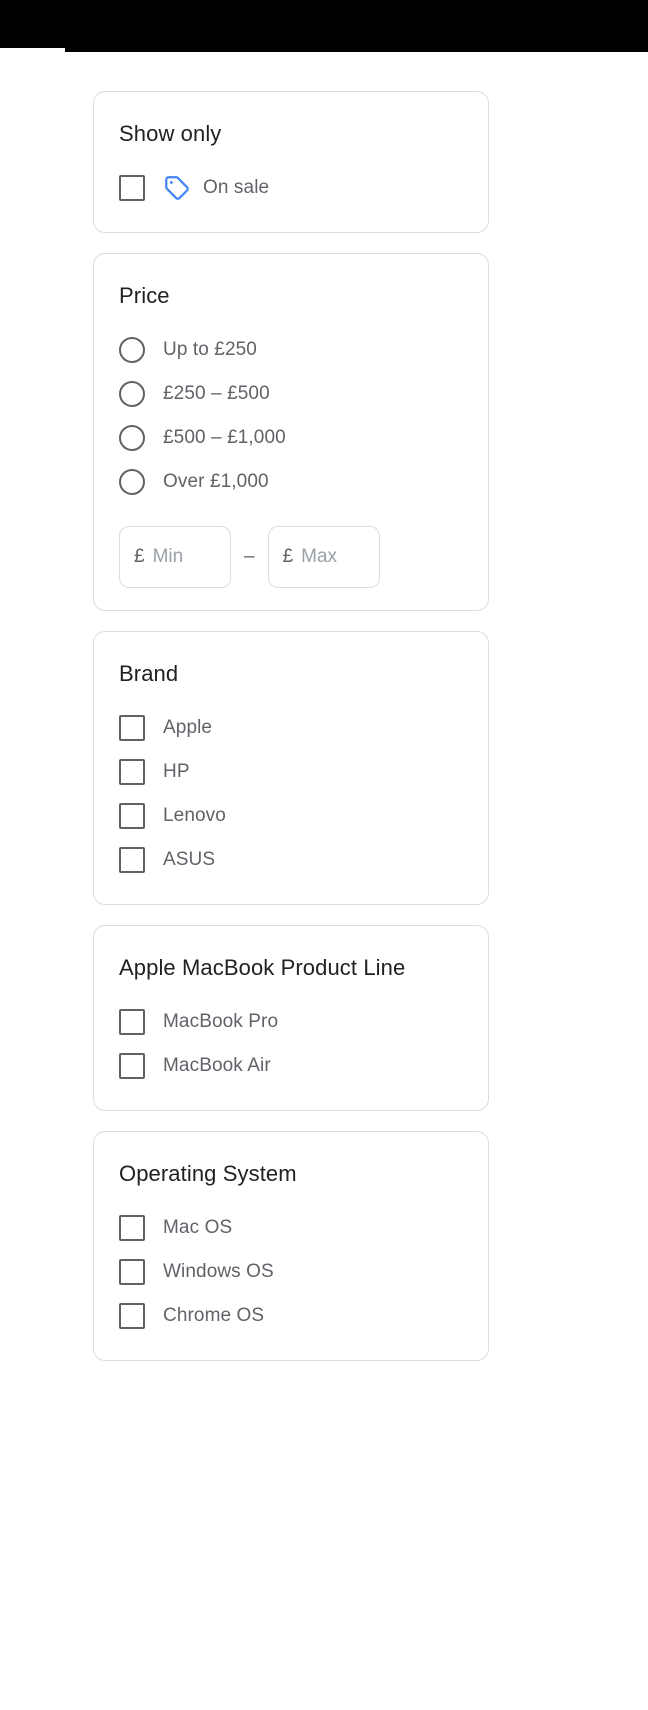 The width and height of the screenshot is (648, 1710). I want to click on option-list-macbook-product-line: MacBook Pro MacBook Air, so click(291, 1044).